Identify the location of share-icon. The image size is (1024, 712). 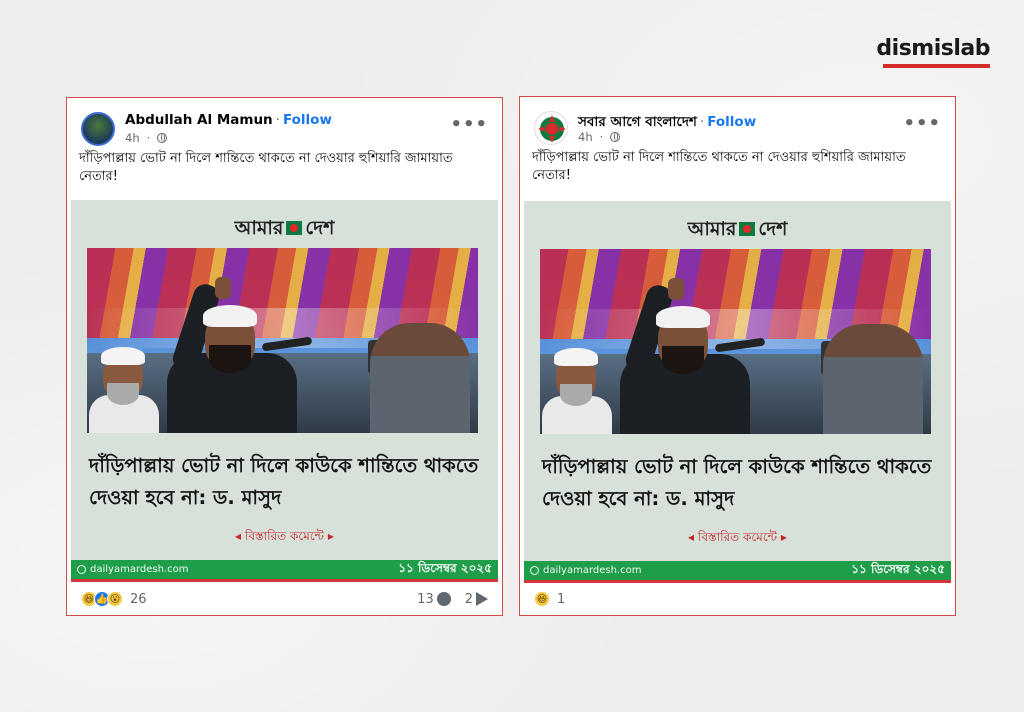
(482, 599).